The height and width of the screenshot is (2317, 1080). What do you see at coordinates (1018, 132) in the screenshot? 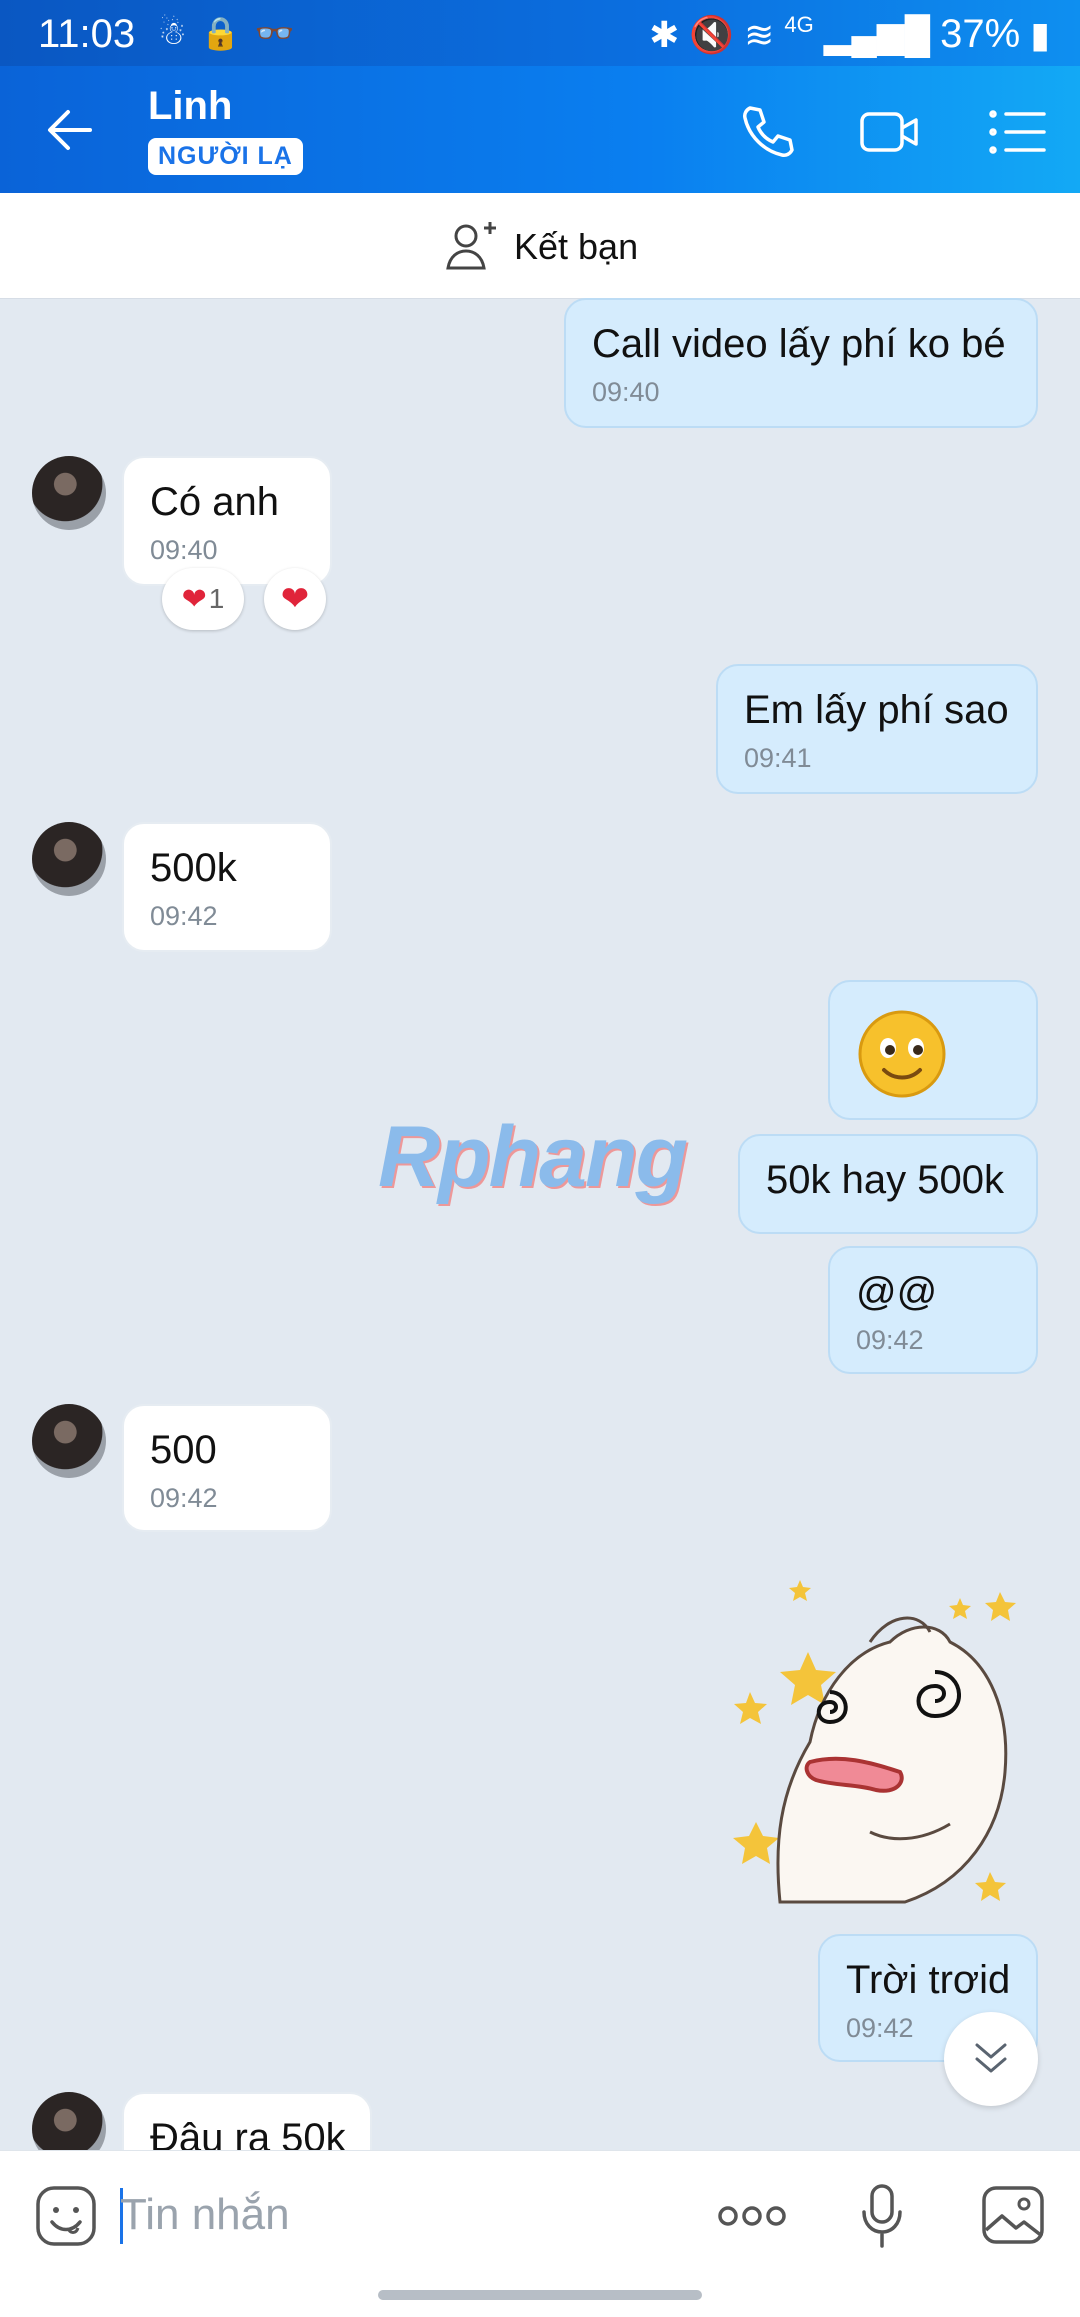
I see `menu-list-icon` at bounding box center [1018, 132].